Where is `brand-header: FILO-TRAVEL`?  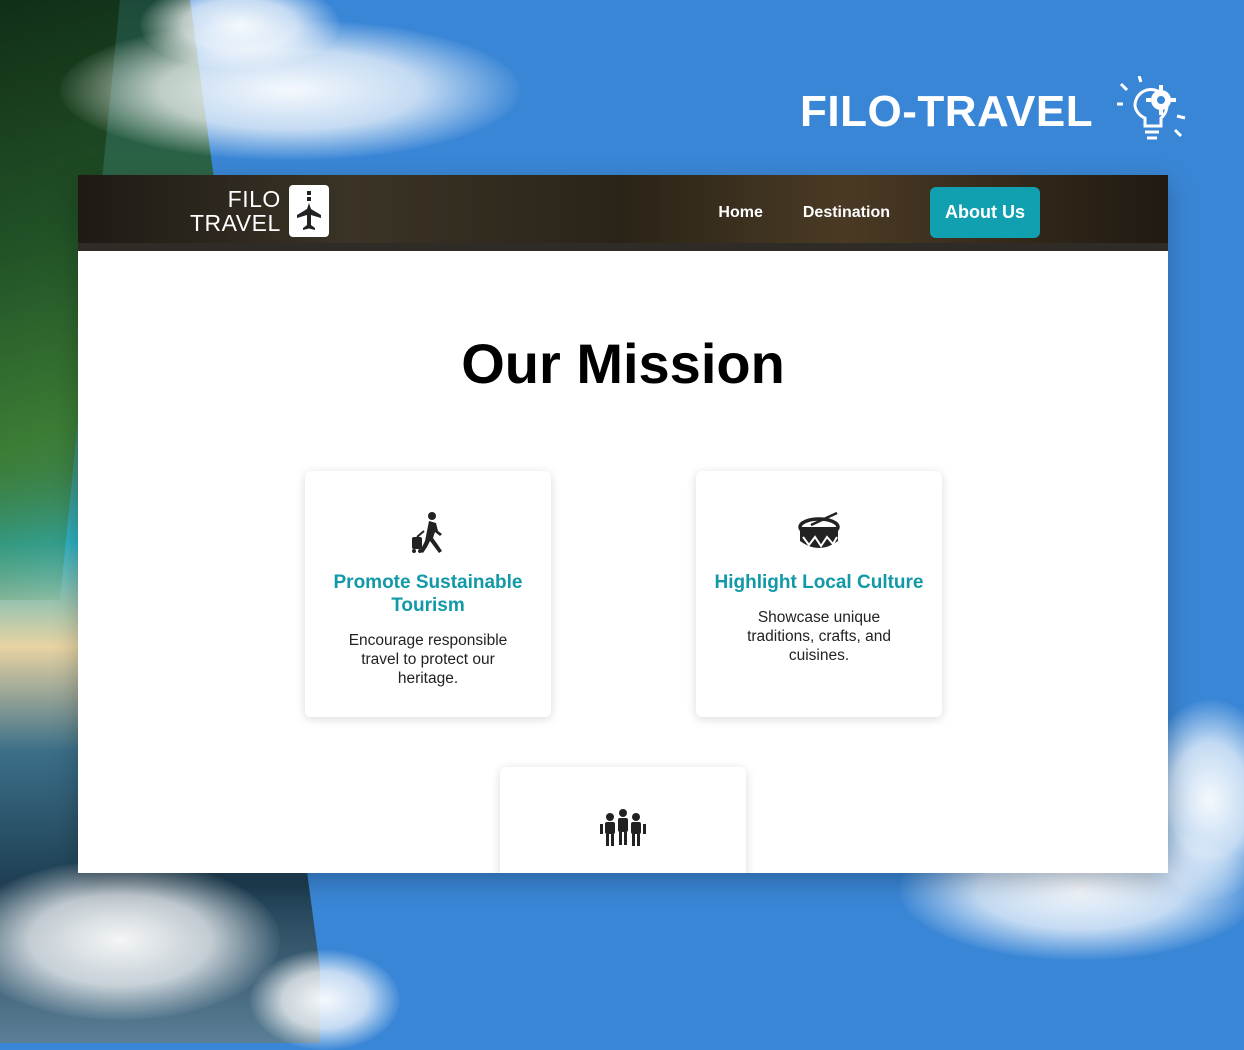 brand-header: FILO-TRAVEL is located at coordinates (993, 112).